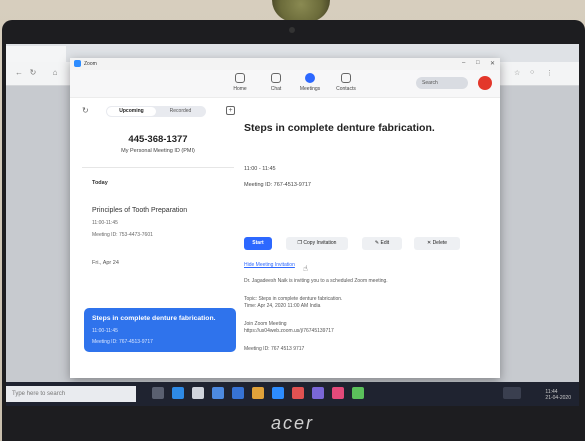  What do you see at coordinates (274, 349) in the screenshot?
I see `invitation-line: Meeting ID: 767 4513 9717` at bounding box center [274, 349].